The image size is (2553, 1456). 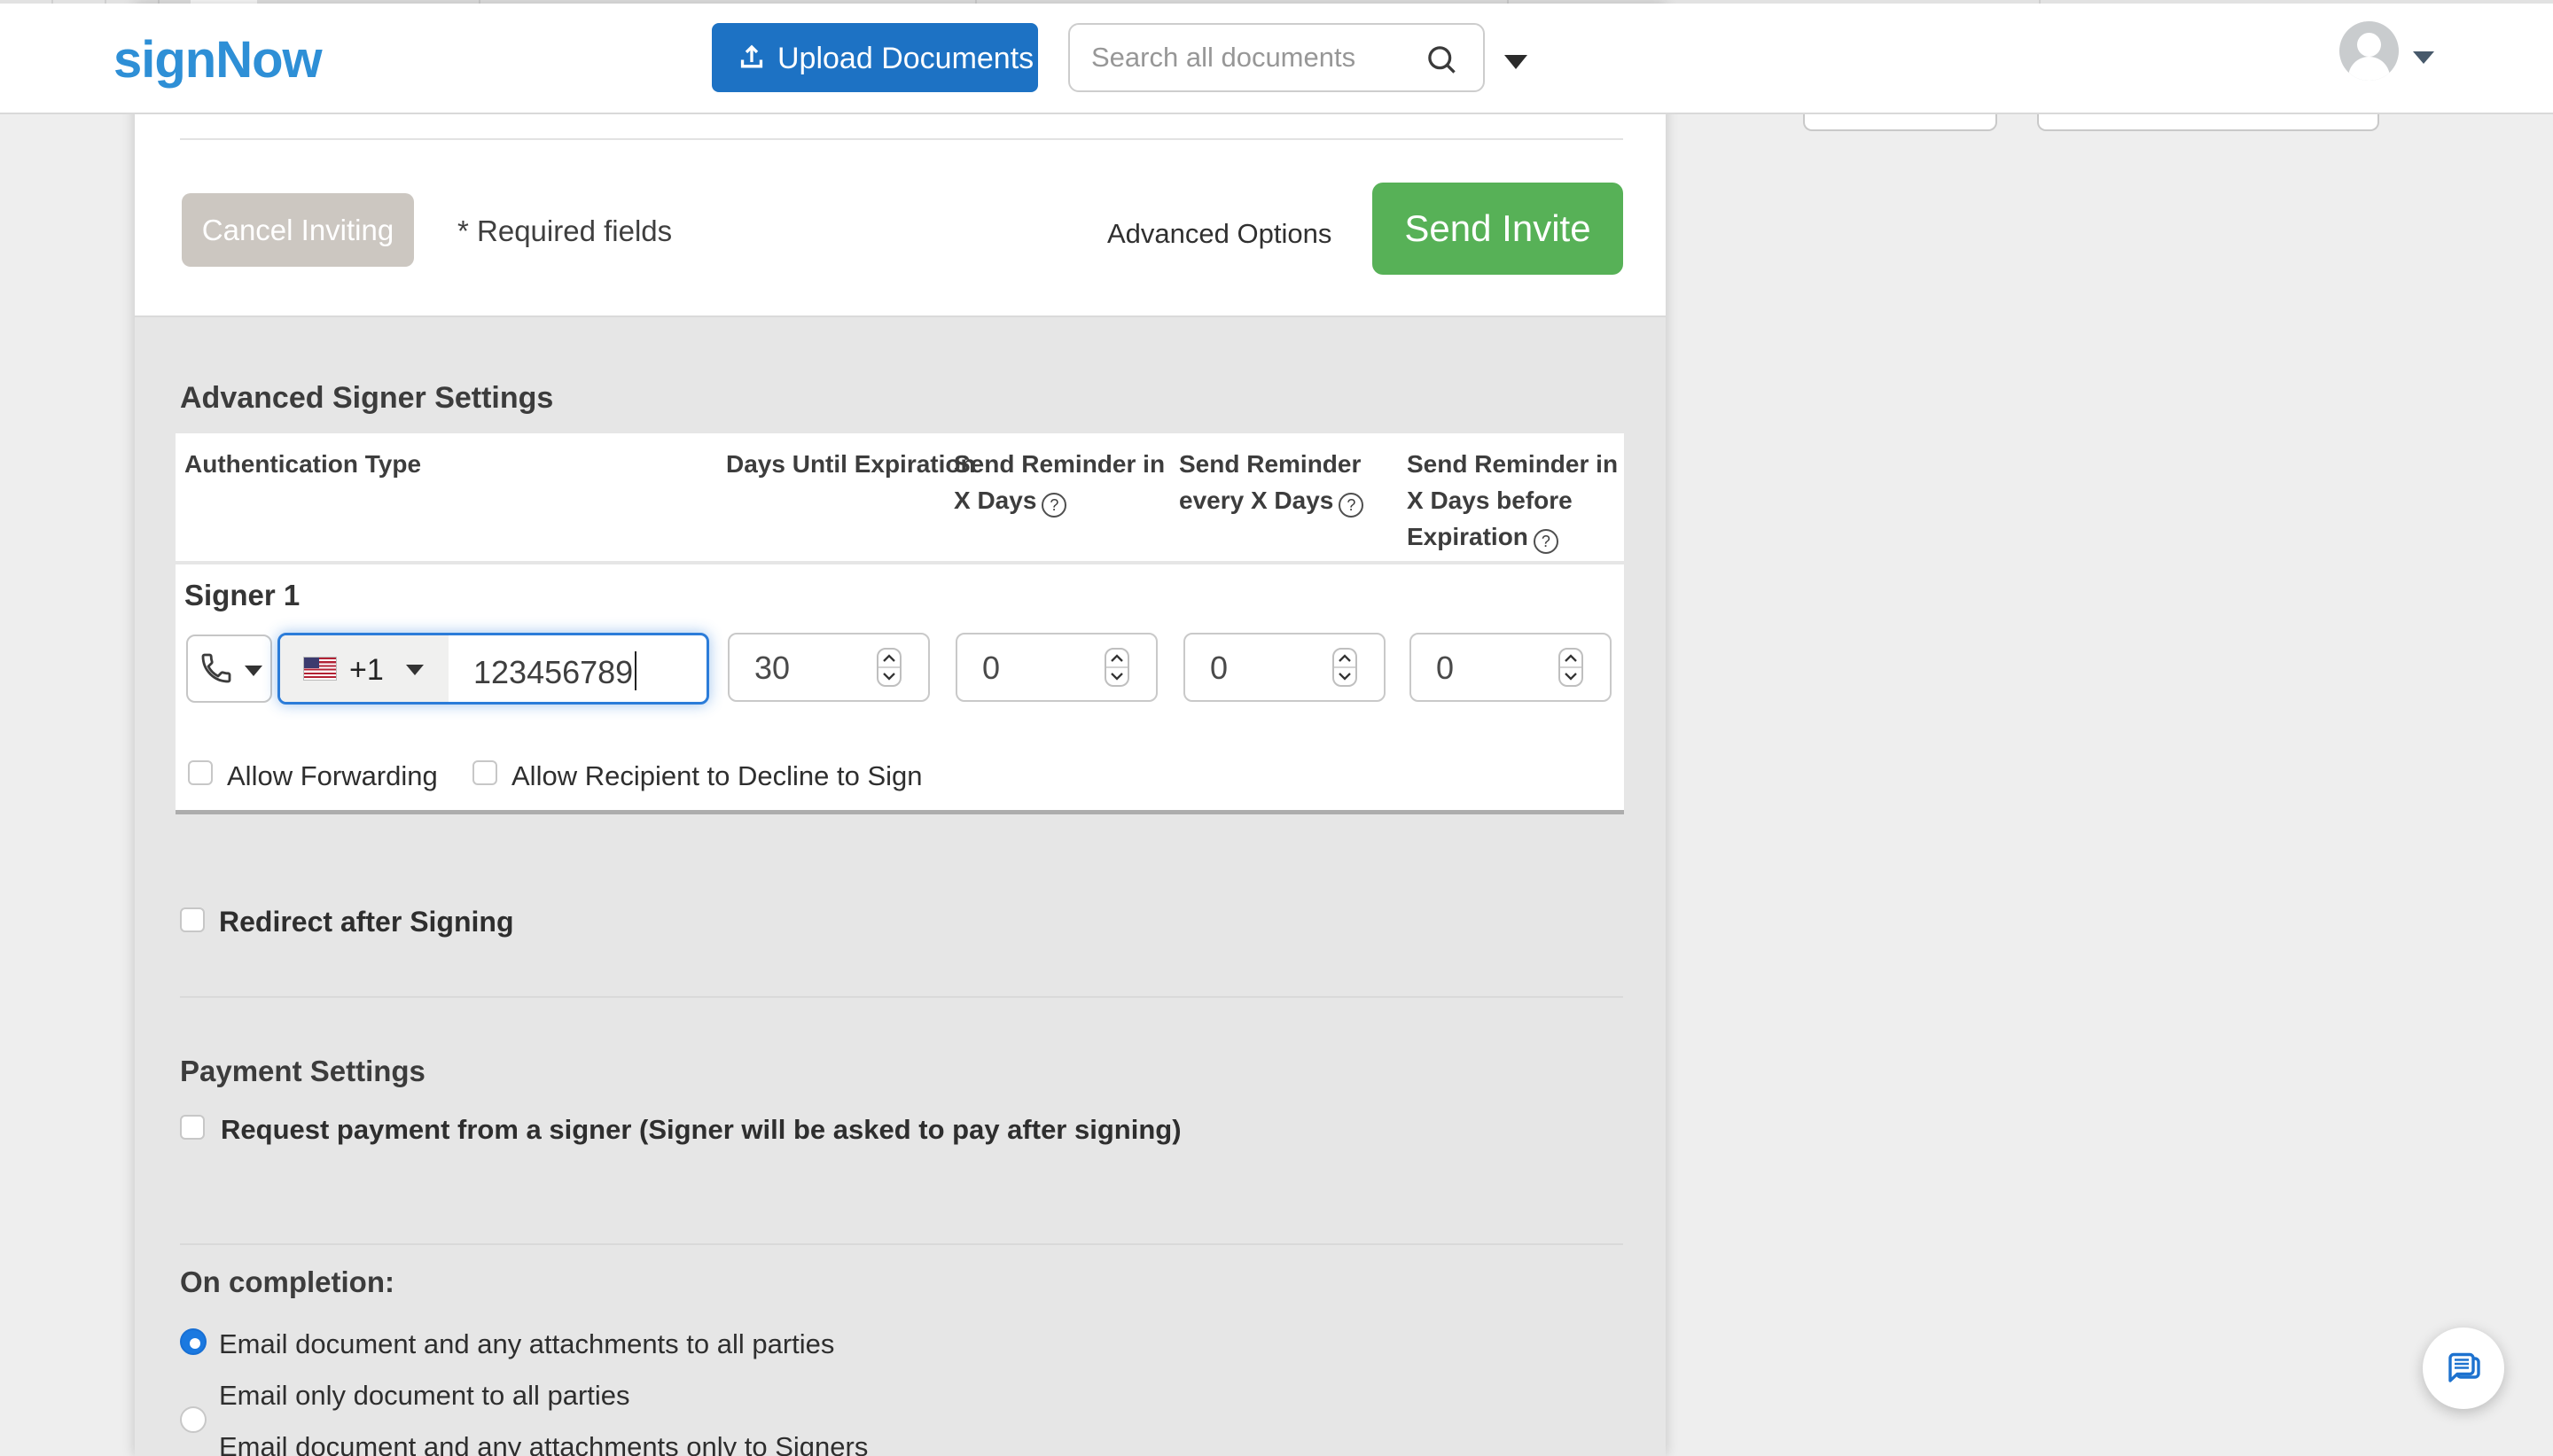 What do you see at coordinates (424, 1395) in the screenshot?
I see `completion-option-label: Email only document to all parties` at bounding box center [424, 1395].